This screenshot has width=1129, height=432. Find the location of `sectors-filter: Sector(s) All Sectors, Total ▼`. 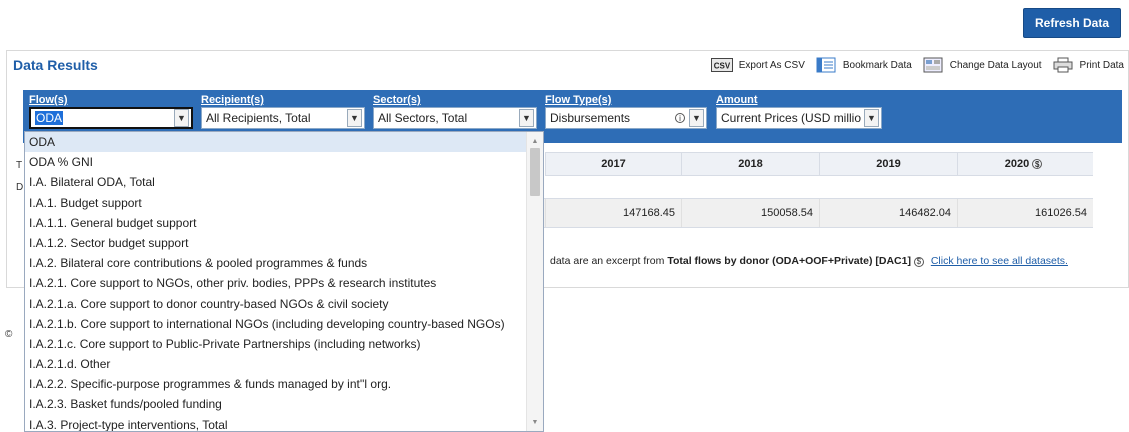

sectors-filter: Sector(s) All Sectors, Total ▼ is located at coordinates (455, 111).